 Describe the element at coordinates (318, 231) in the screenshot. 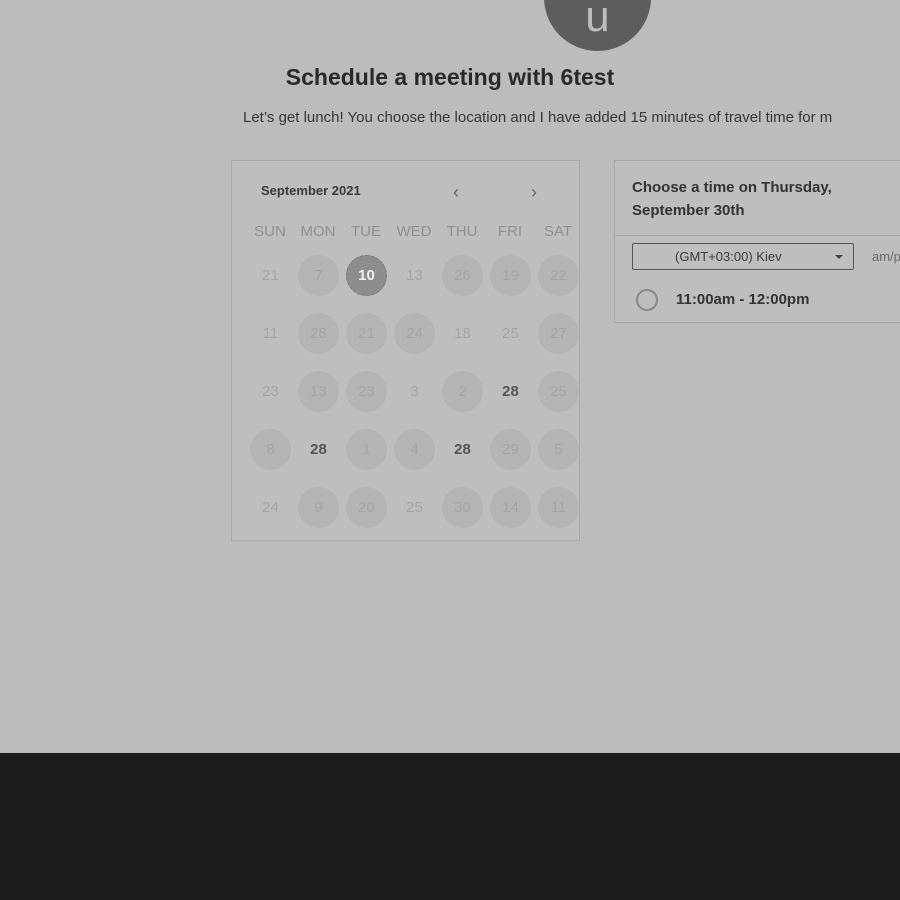

I see `weekday-label: MON` at that location.